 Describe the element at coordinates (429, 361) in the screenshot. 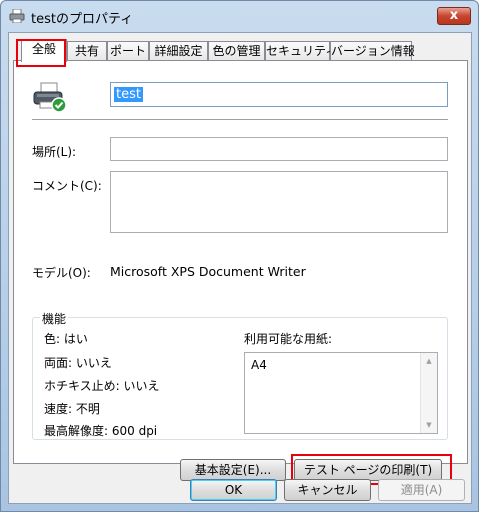

I see `scroll-up-icon: ▲` at that location.